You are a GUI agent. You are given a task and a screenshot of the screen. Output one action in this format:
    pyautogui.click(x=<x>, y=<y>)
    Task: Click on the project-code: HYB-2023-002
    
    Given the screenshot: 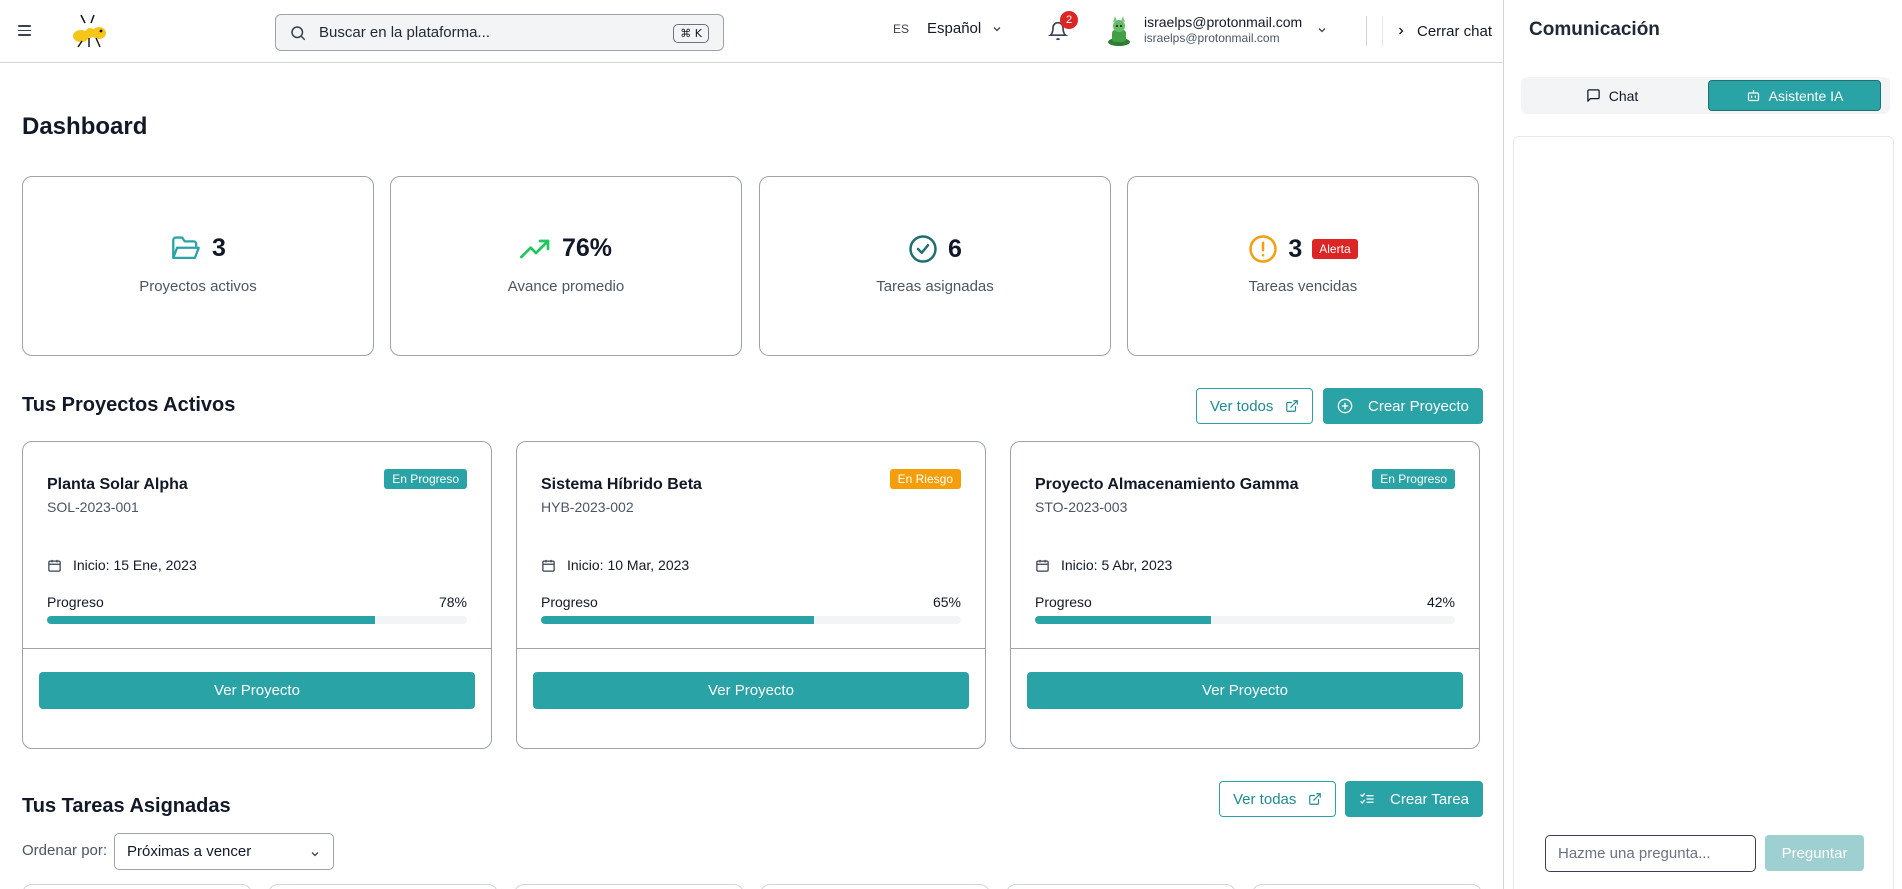 What is the action you would take?
    pyautogui.click(x=587, y=507)
    